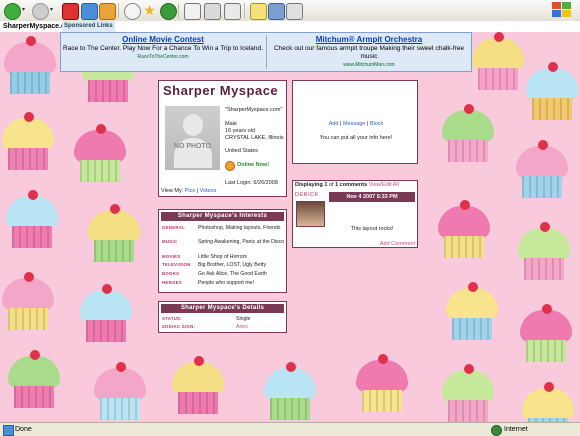 Image resolution: width=580 pixels, height=436 pixels. I want to click on globe-icon, so click(496, 430).